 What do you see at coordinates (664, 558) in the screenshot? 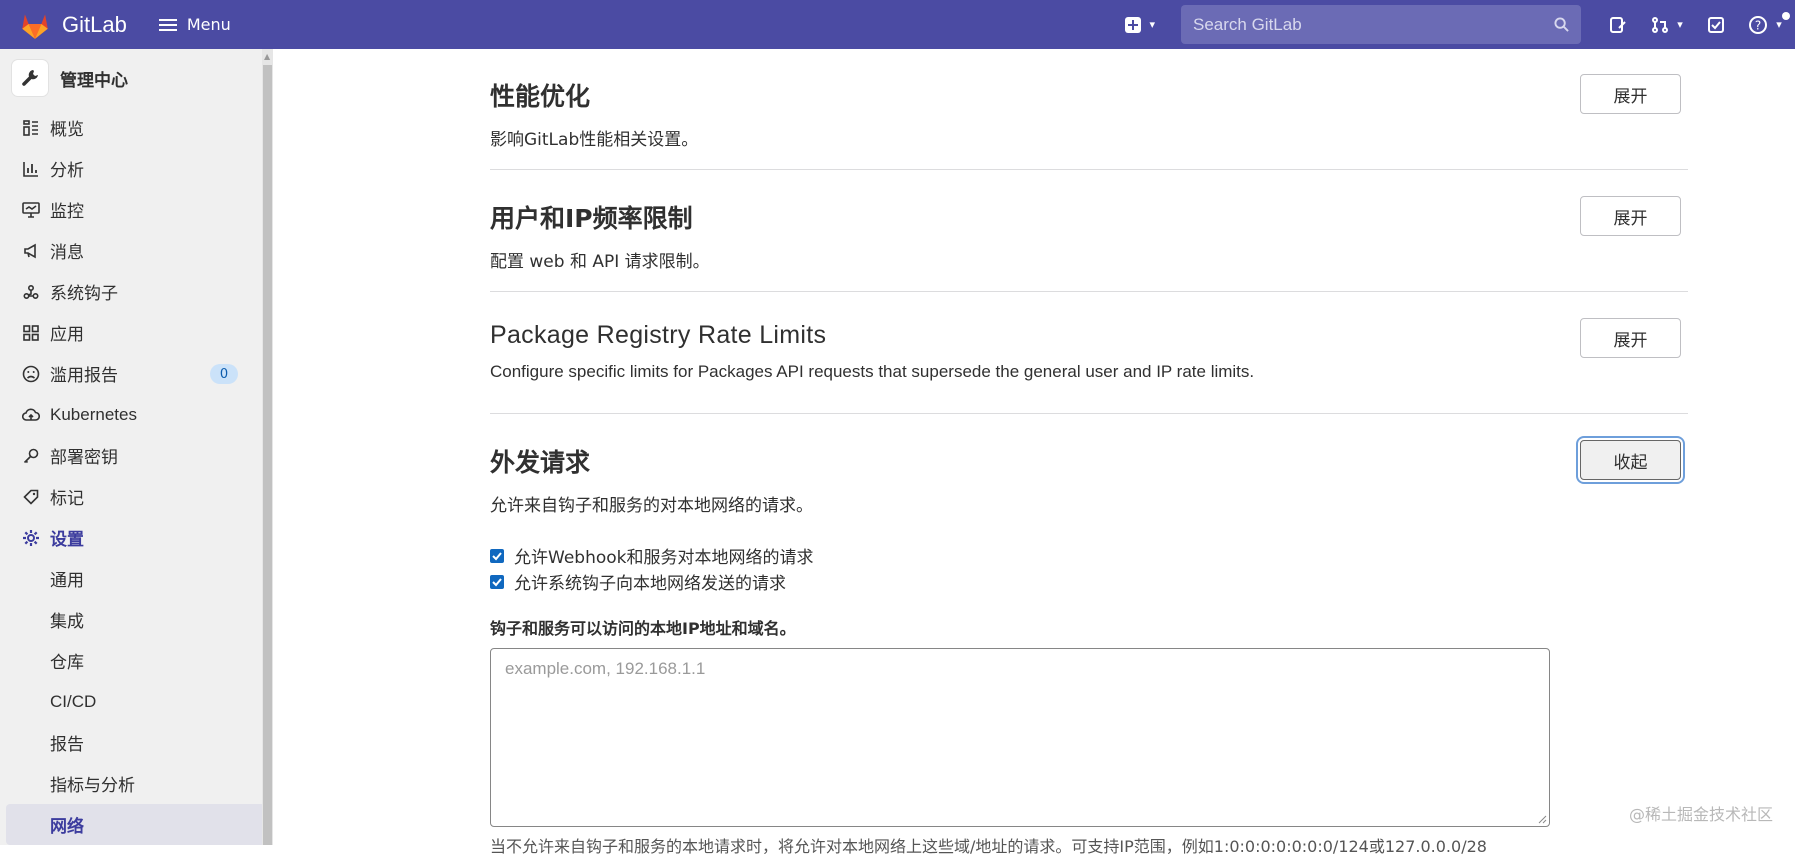
I see `checkbox-label: 允许Webhook和服务对本地网络的请求` at bounding box center [664, 558].